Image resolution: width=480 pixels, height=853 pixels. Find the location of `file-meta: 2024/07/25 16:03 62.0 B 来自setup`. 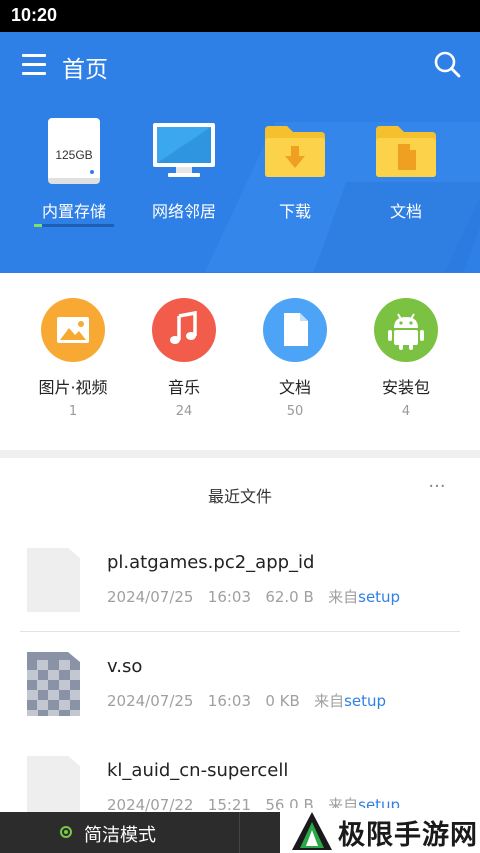

file-meta: 2024/07/25 16:03 62.0 B 来自setup is located at coordinates (253, 596).